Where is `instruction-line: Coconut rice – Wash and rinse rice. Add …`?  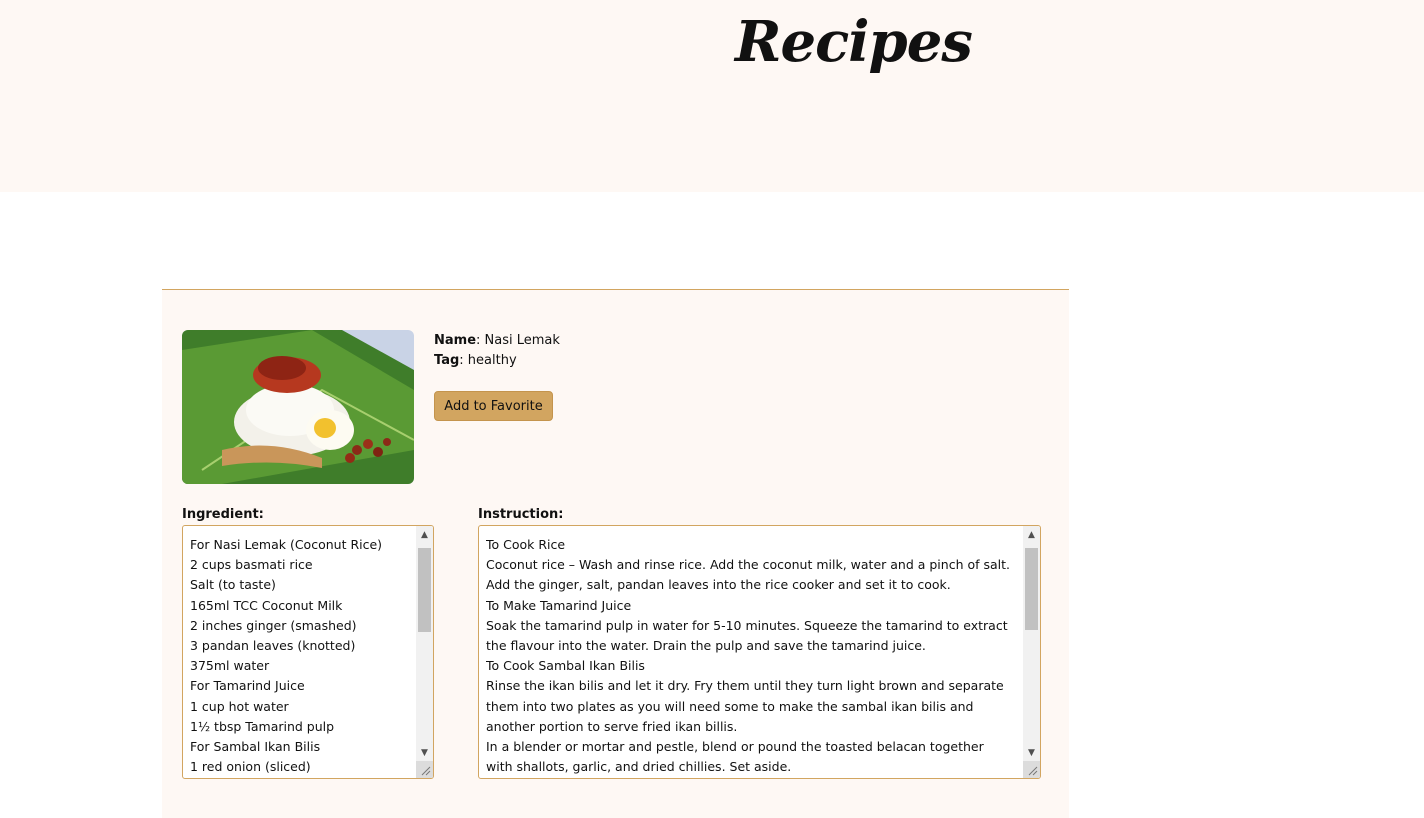 instruction-line: Coconut rice – Wash and rinse rice. Add … is located at coordinates (748, 565).